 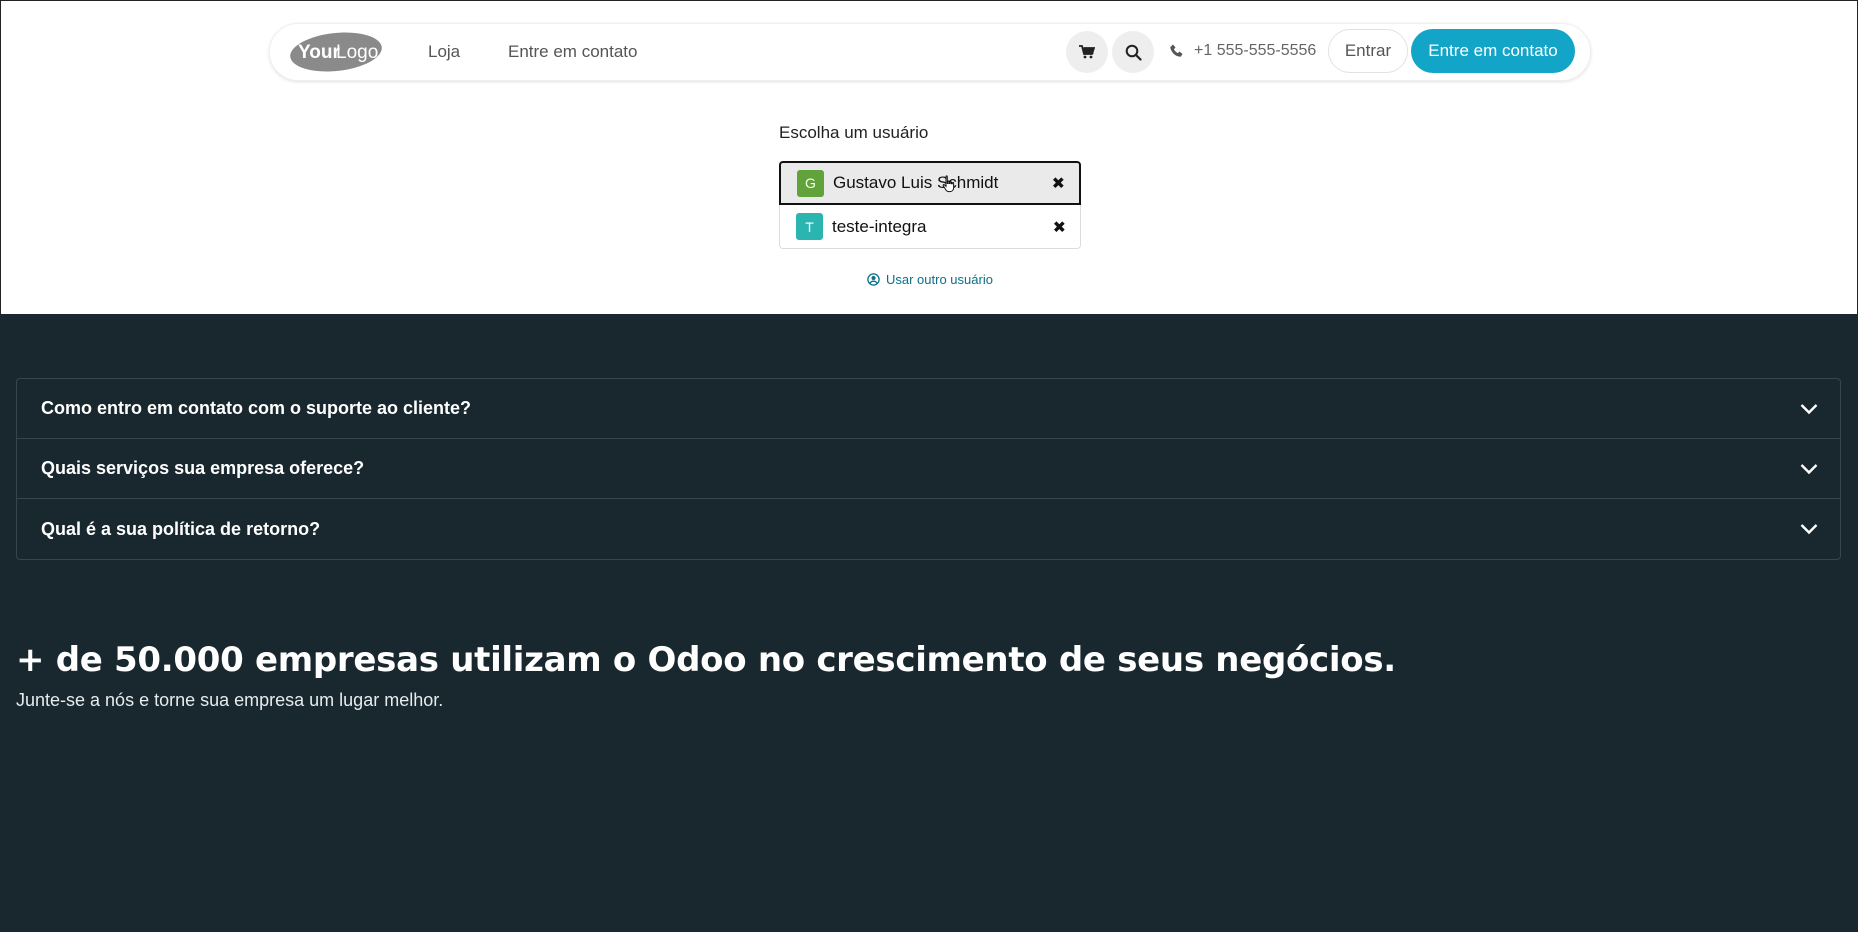 I want to click on user-circle-icon, so click(x=873, y=279).